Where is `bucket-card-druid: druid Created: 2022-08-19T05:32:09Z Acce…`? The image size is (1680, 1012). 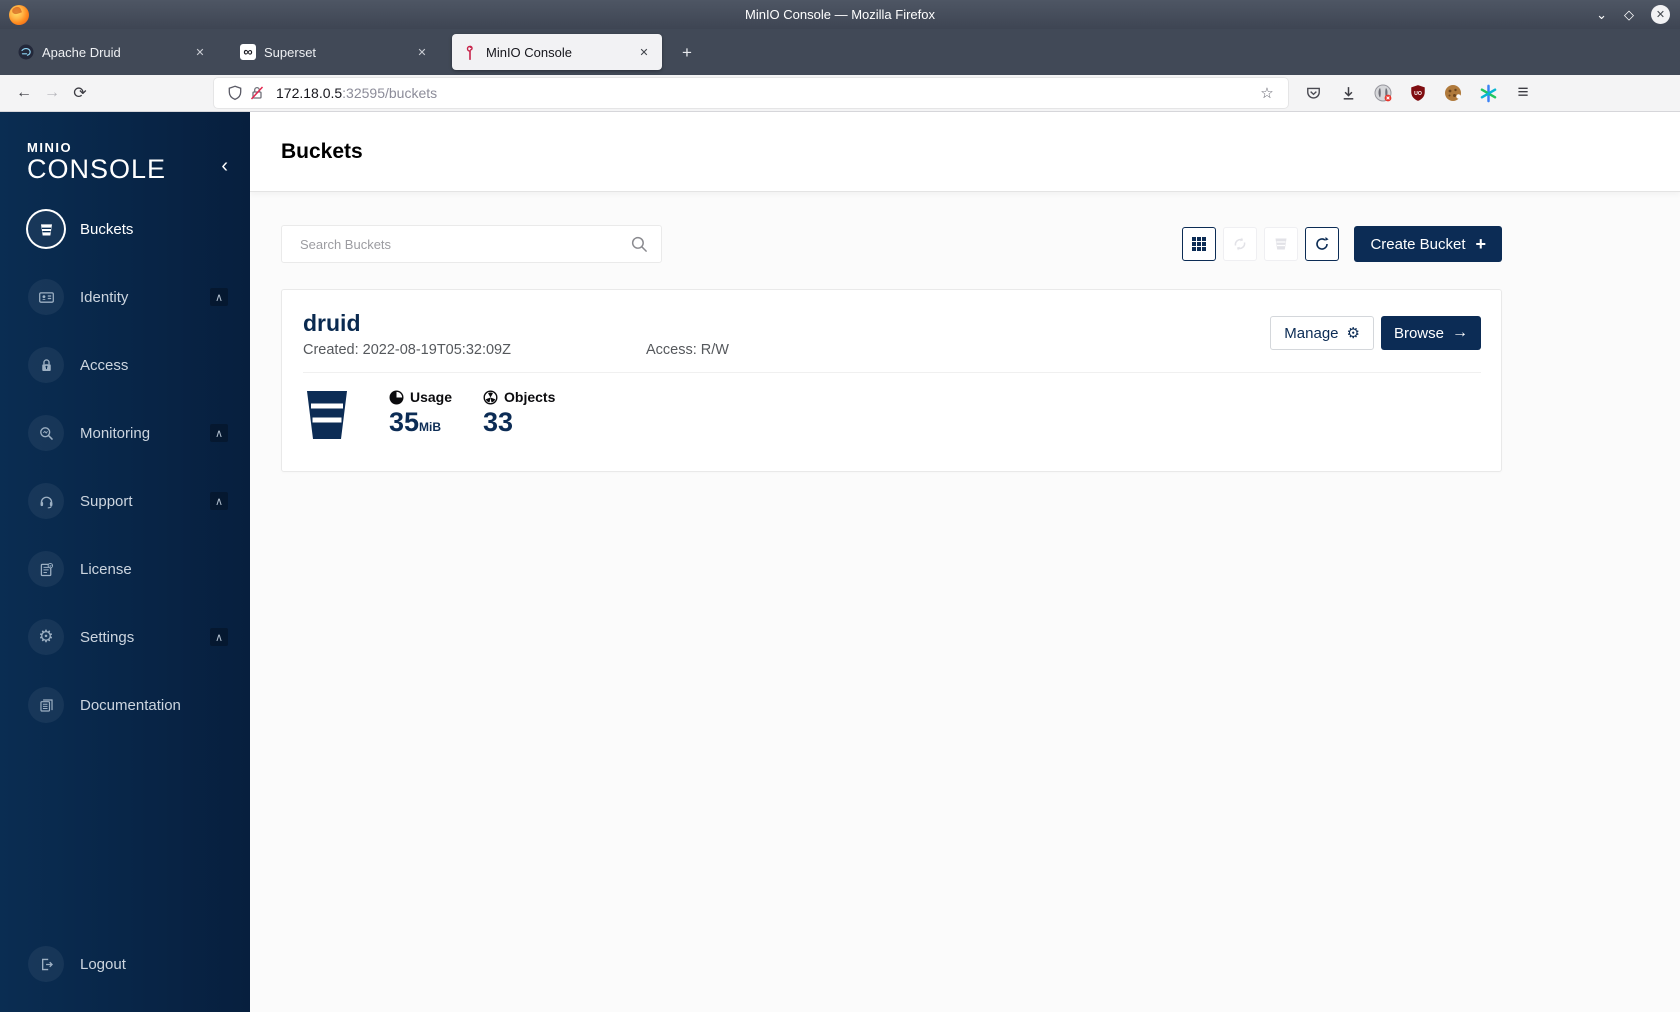 bucket-card-druid: druid Created: 2022-08-19T05:32:09Z Acce… is located at coordinates (891, 380).